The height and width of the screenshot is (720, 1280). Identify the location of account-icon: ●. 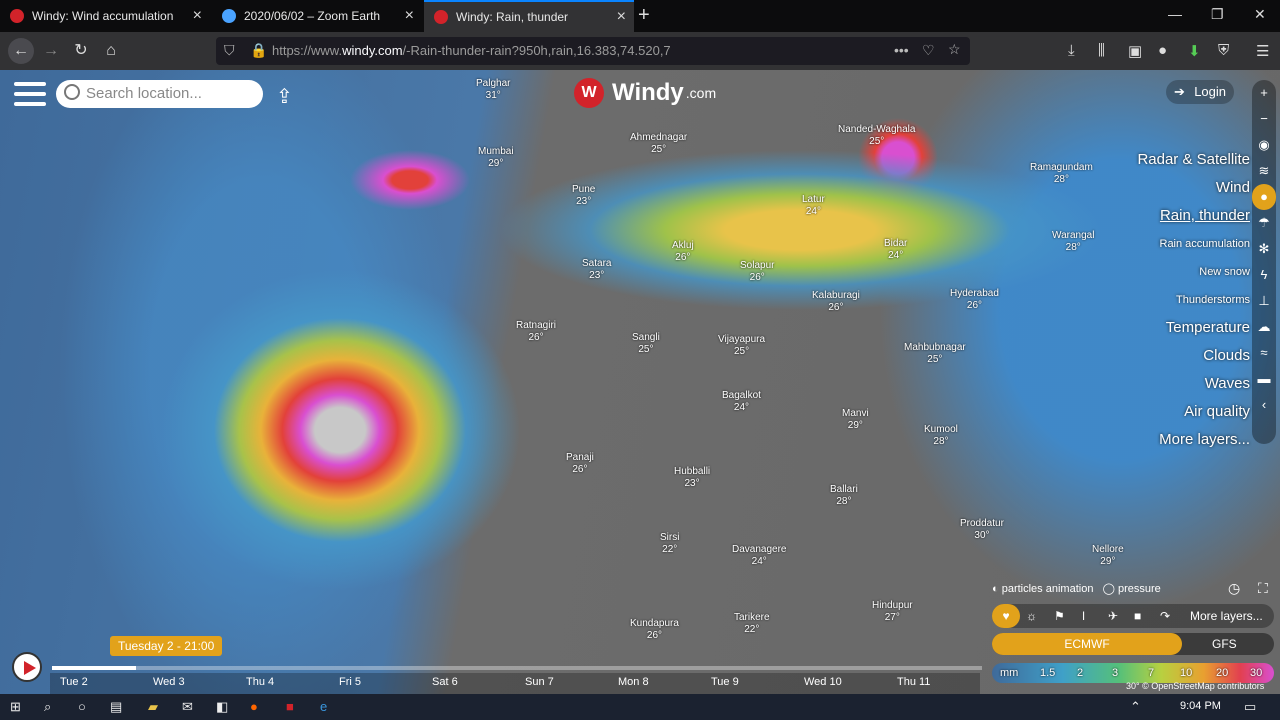
(1162, 50).